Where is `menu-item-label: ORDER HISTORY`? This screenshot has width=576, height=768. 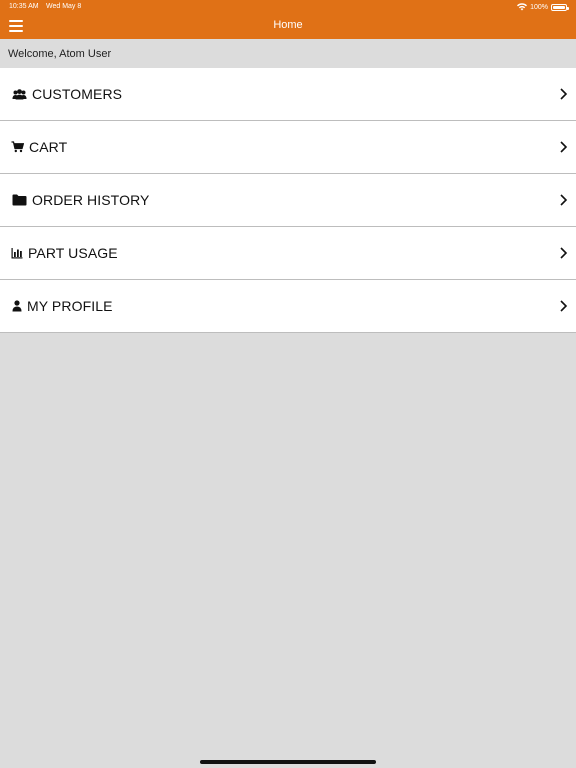
menu-item-label: ORDER HISTORY is located at coordinates (91, 200).